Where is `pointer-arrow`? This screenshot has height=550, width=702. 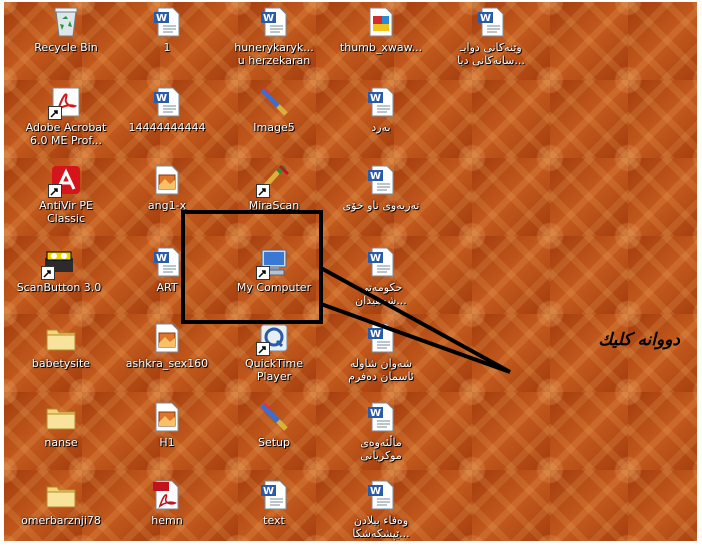
pointer-arrow is located at coordinates (415, 320).